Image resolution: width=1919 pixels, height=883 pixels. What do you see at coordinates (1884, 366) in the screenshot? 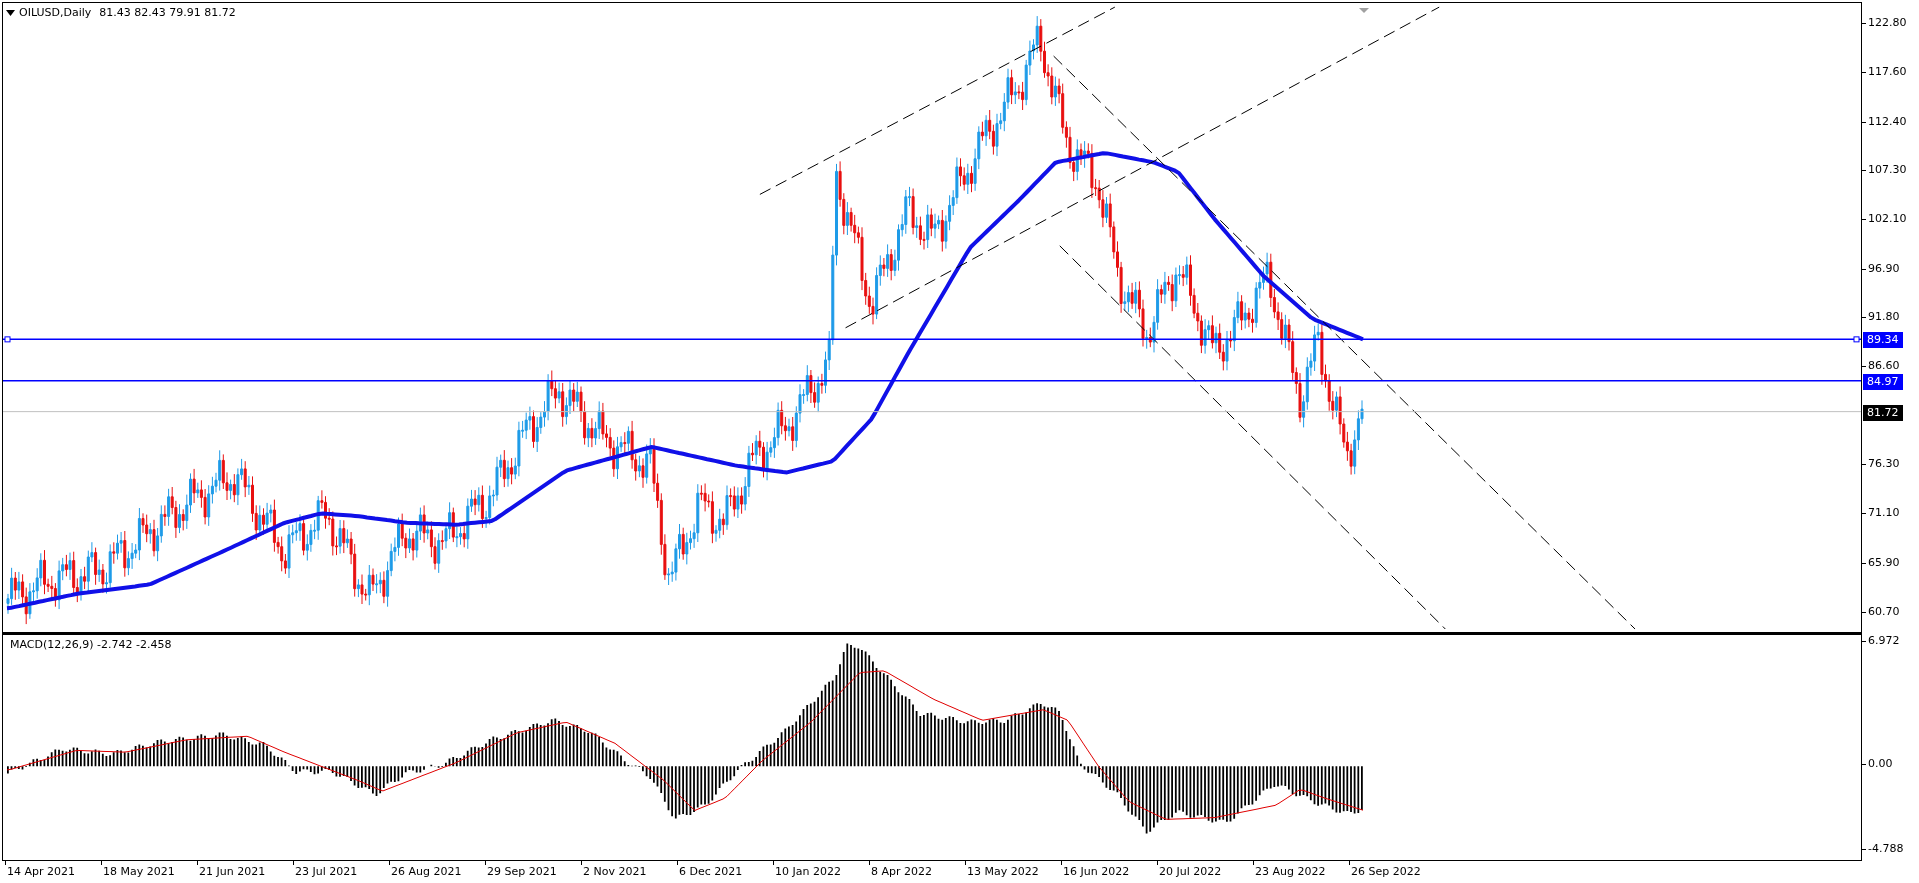
I see `price-label: 86.60` at bounding box center [1884, 366].